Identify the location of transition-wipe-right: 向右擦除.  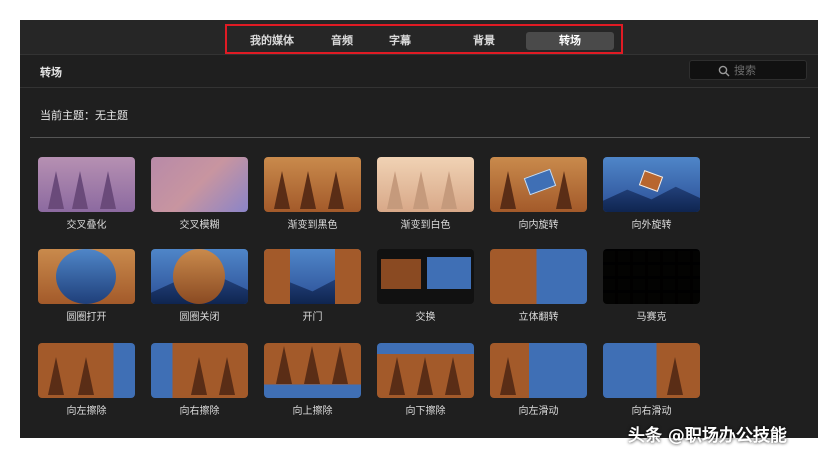
(199, 383).